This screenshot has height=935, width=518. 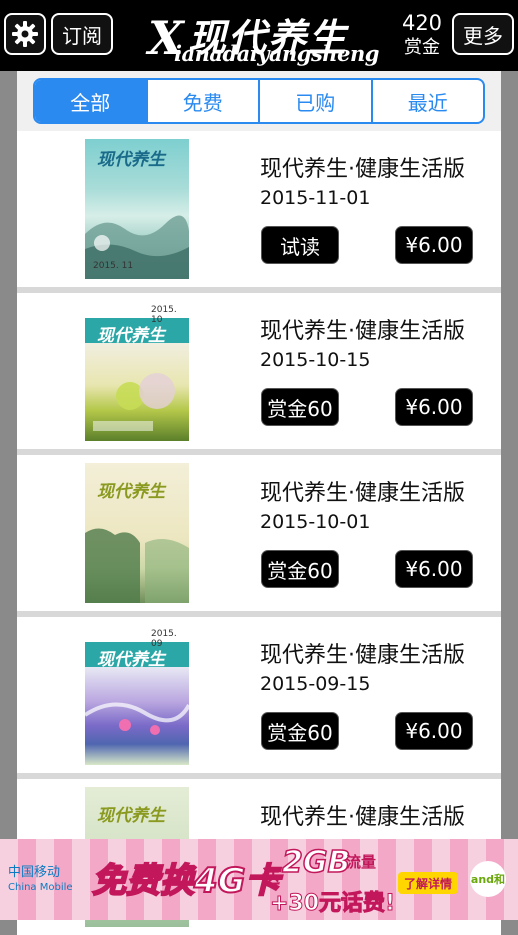 I want to click on cover-issue: 2015. 11, so click(x=113, y=266).